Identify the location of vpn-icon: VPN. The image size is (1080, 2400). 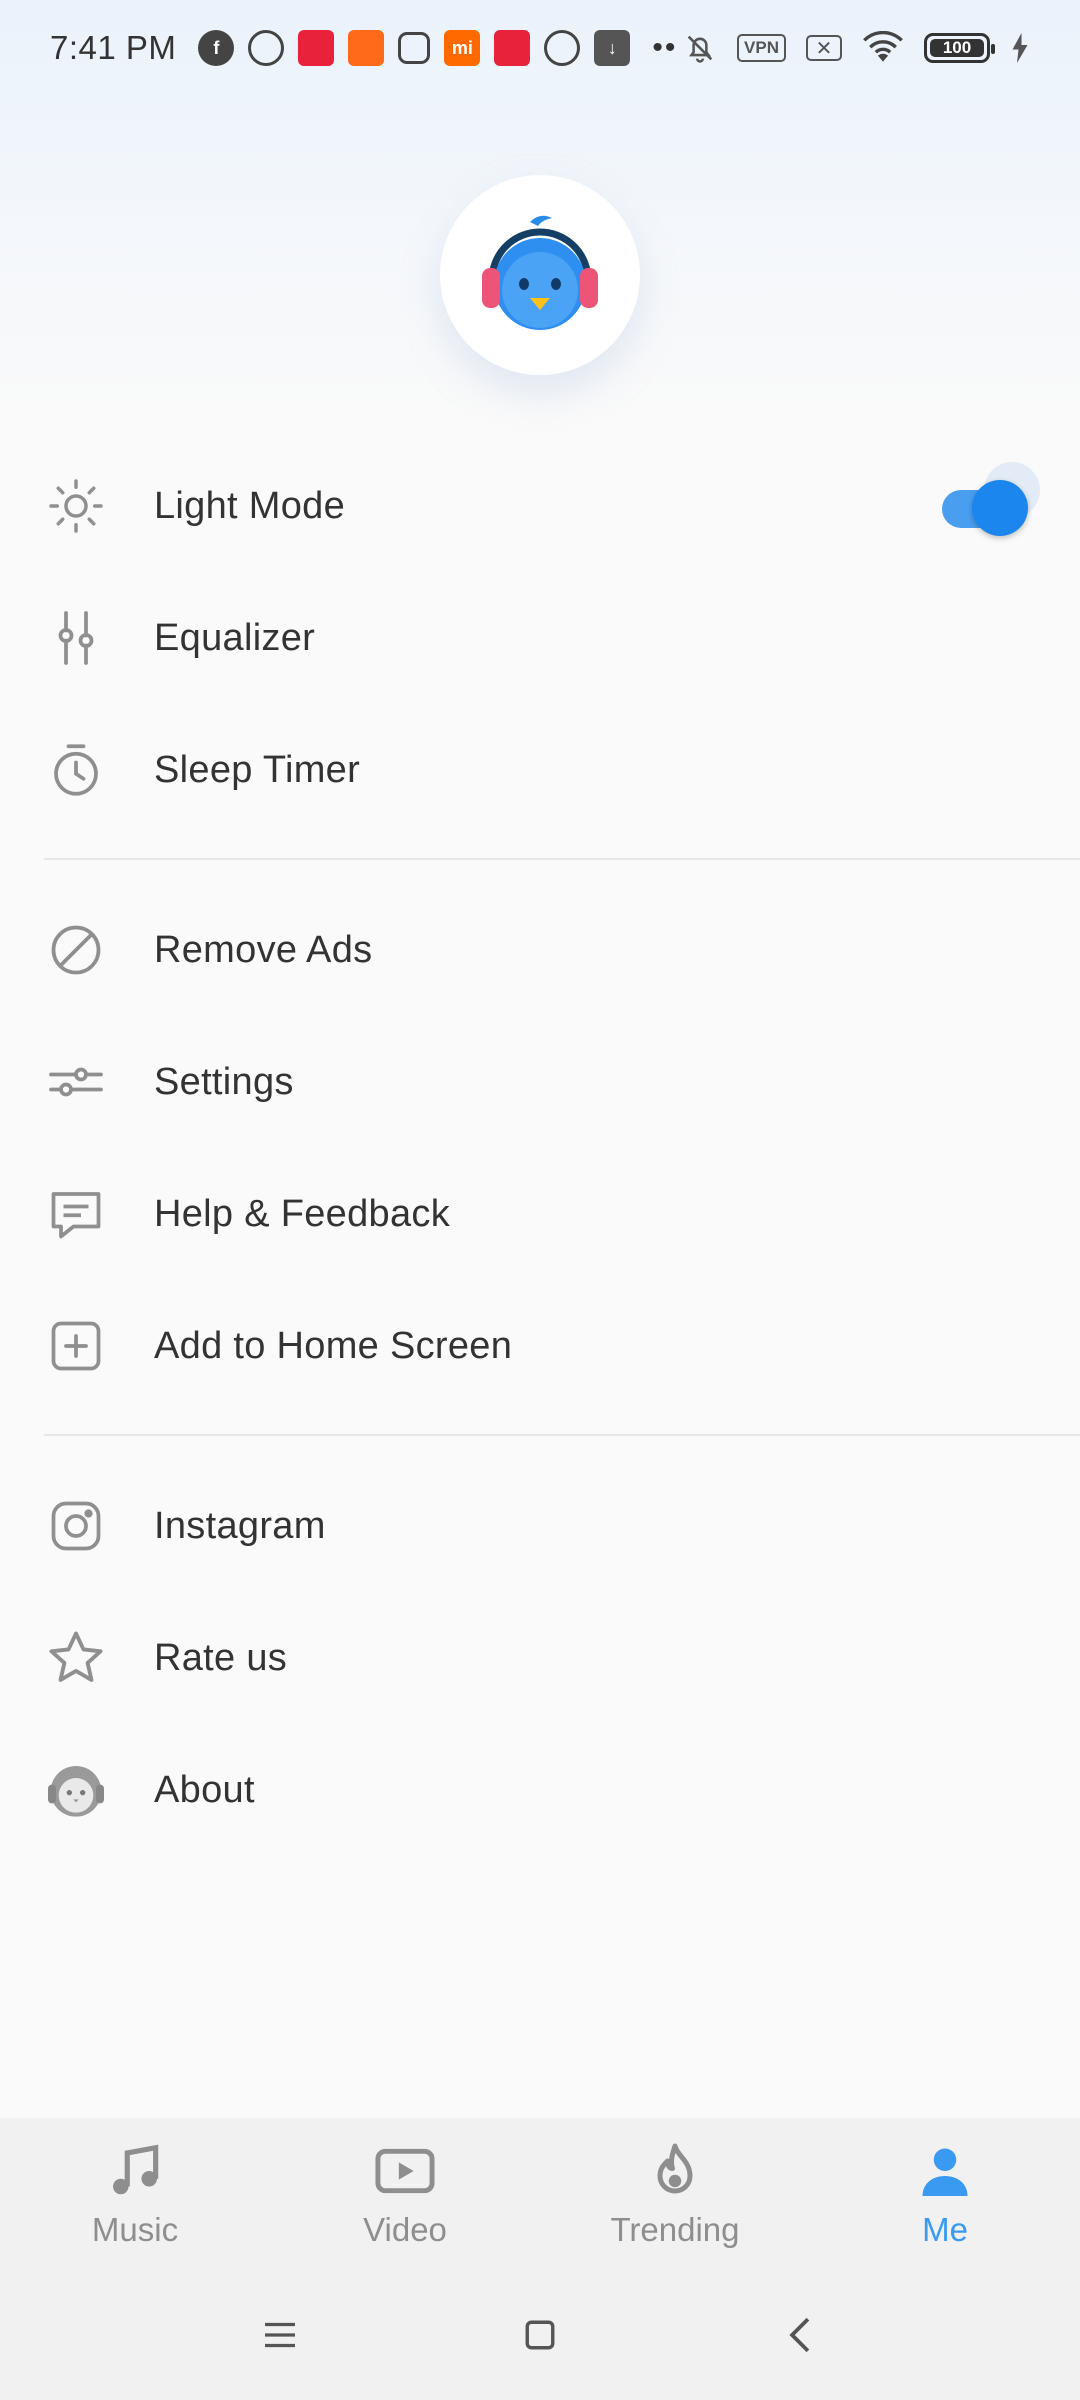
(761, 48).